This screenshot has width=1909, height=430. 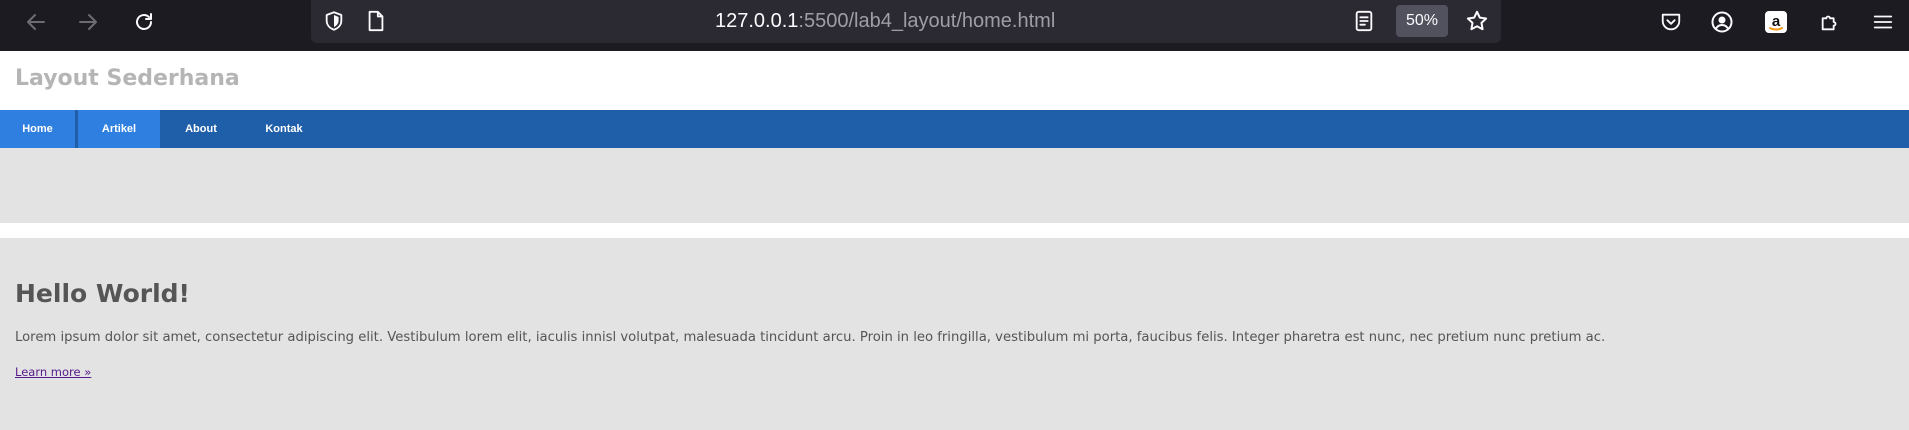 I want to click on pocket-icon, so click(x=1671, y=22).